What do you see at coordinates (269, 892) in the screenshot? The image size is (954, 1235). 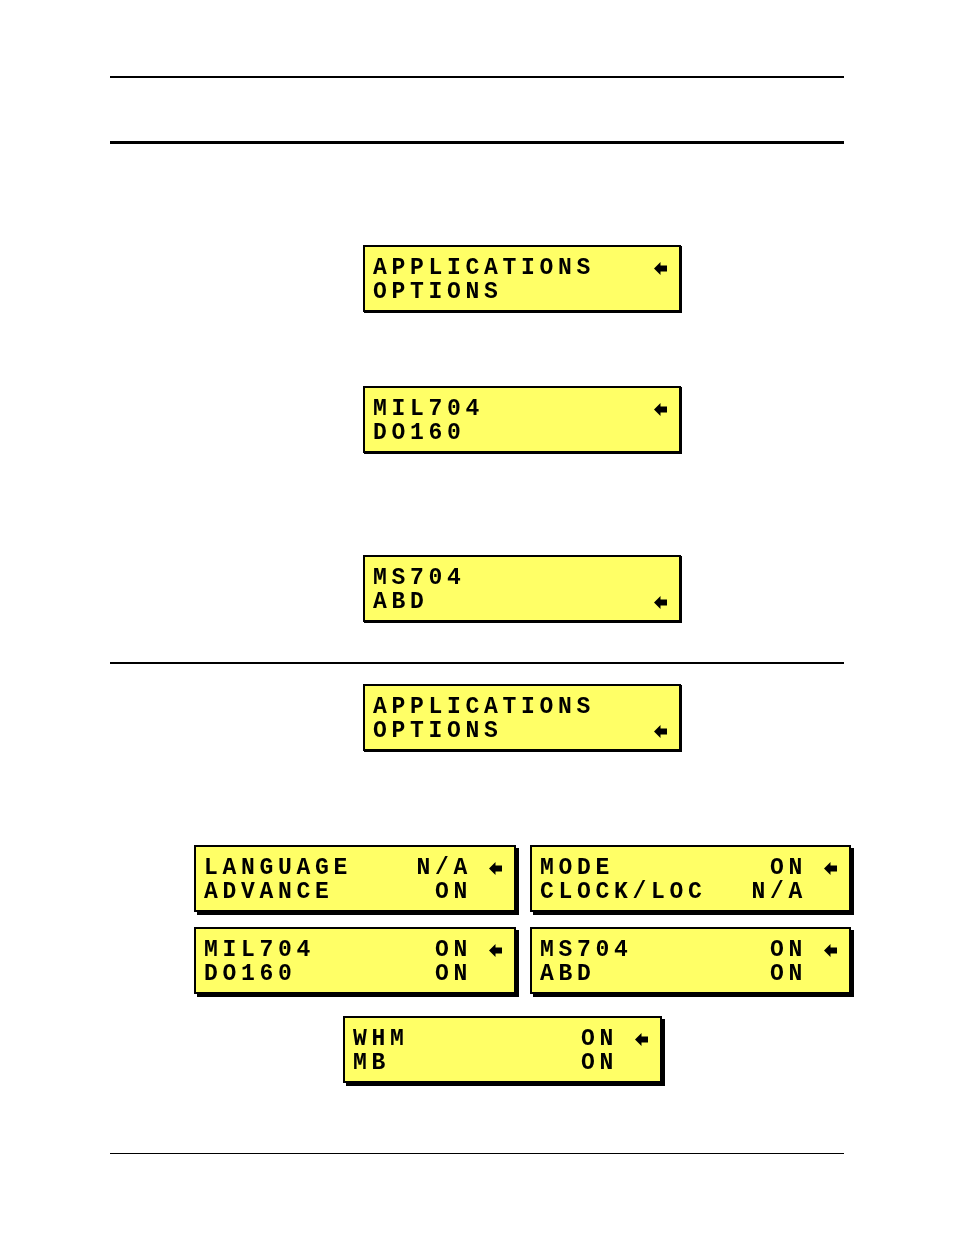 I see `display-label: ADVANCE` at bounding box center [269, 892].